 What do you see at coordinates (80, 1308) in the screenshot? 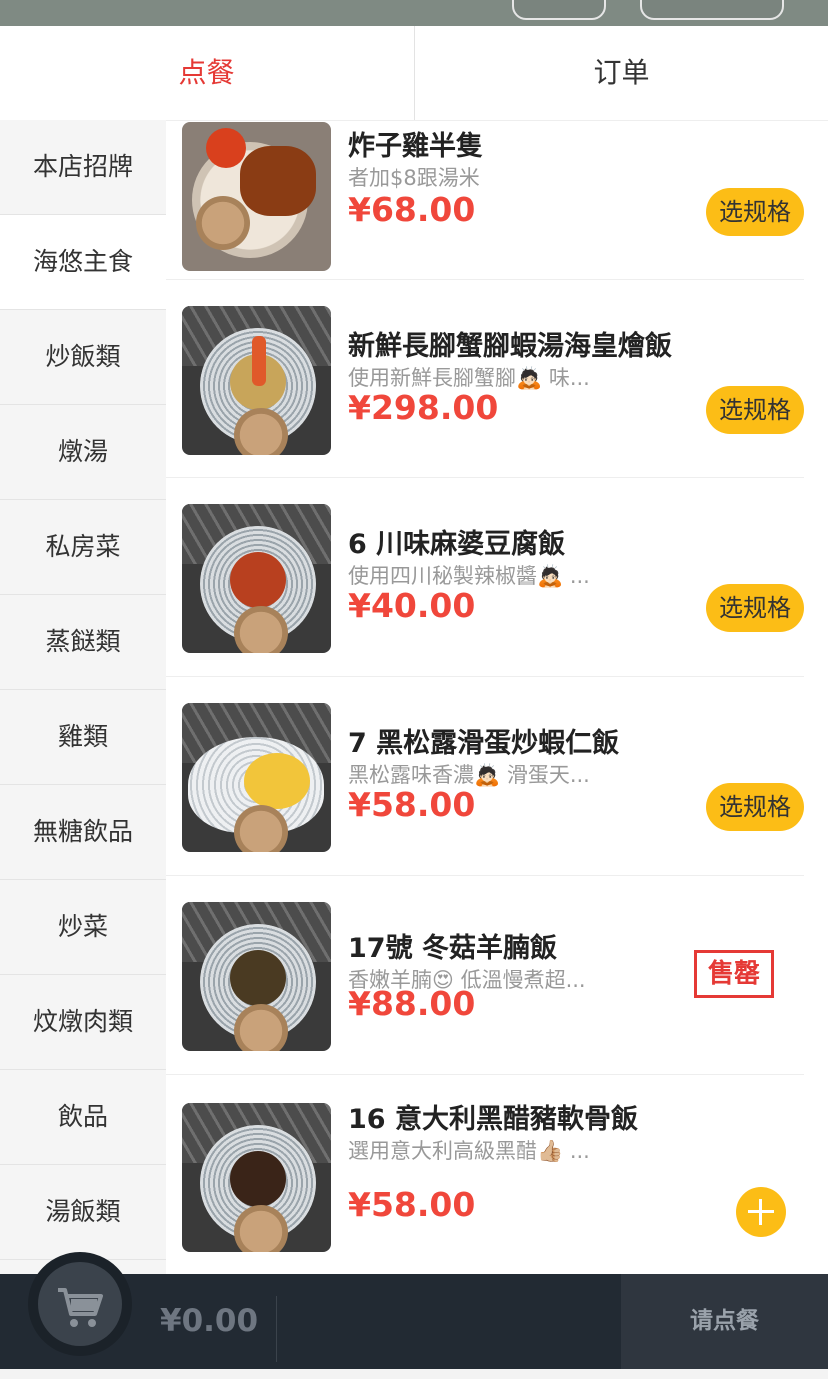
I see `cart-icon` at bounding box center [80, 1308].